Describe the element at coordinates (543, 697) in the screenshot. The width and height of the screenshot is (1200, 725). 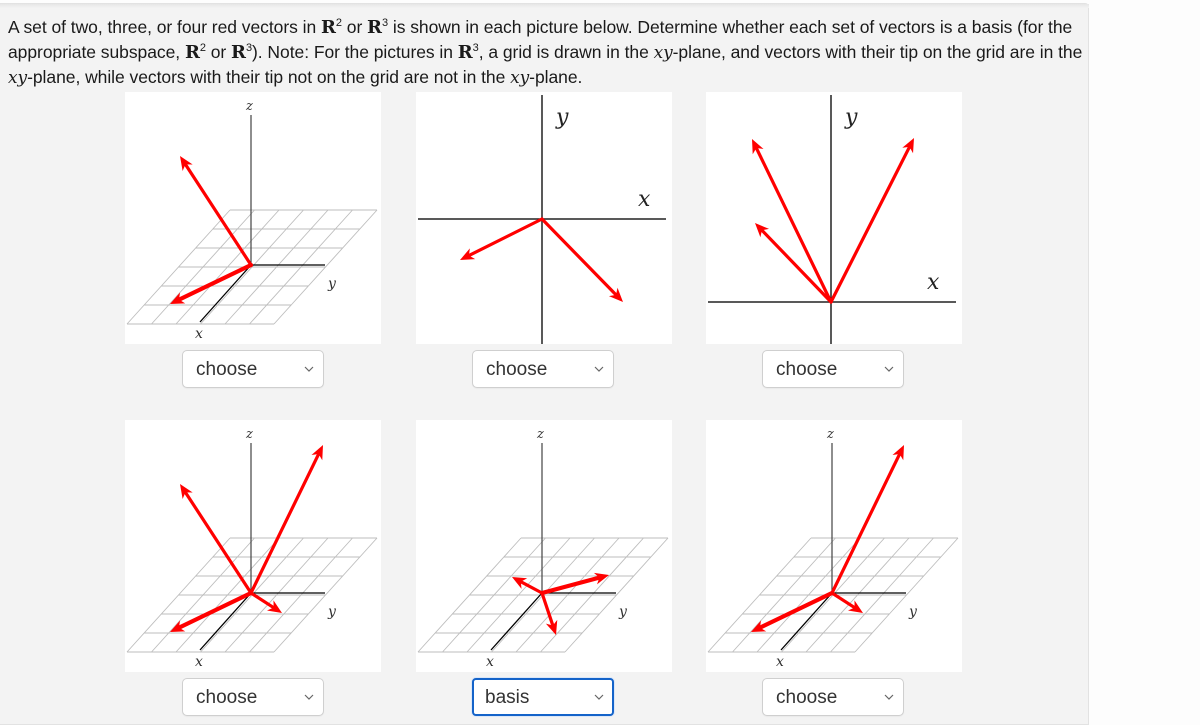
I see `answer-select-5: basis` at that location.